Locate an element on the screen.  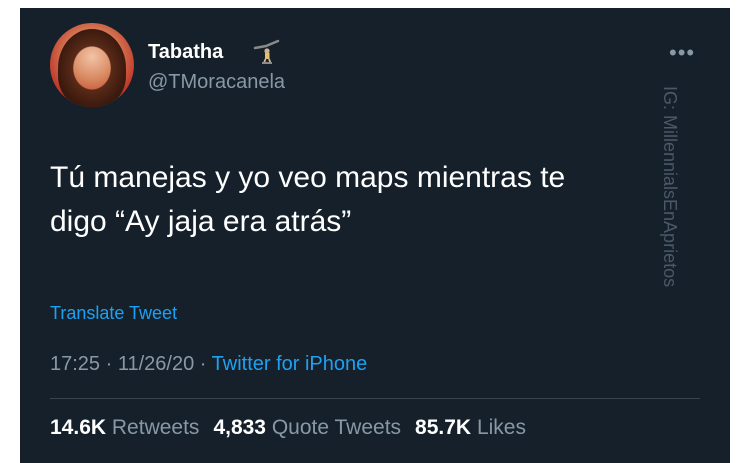
tweet-time: 17:25 is located at coordinates (75, 364).